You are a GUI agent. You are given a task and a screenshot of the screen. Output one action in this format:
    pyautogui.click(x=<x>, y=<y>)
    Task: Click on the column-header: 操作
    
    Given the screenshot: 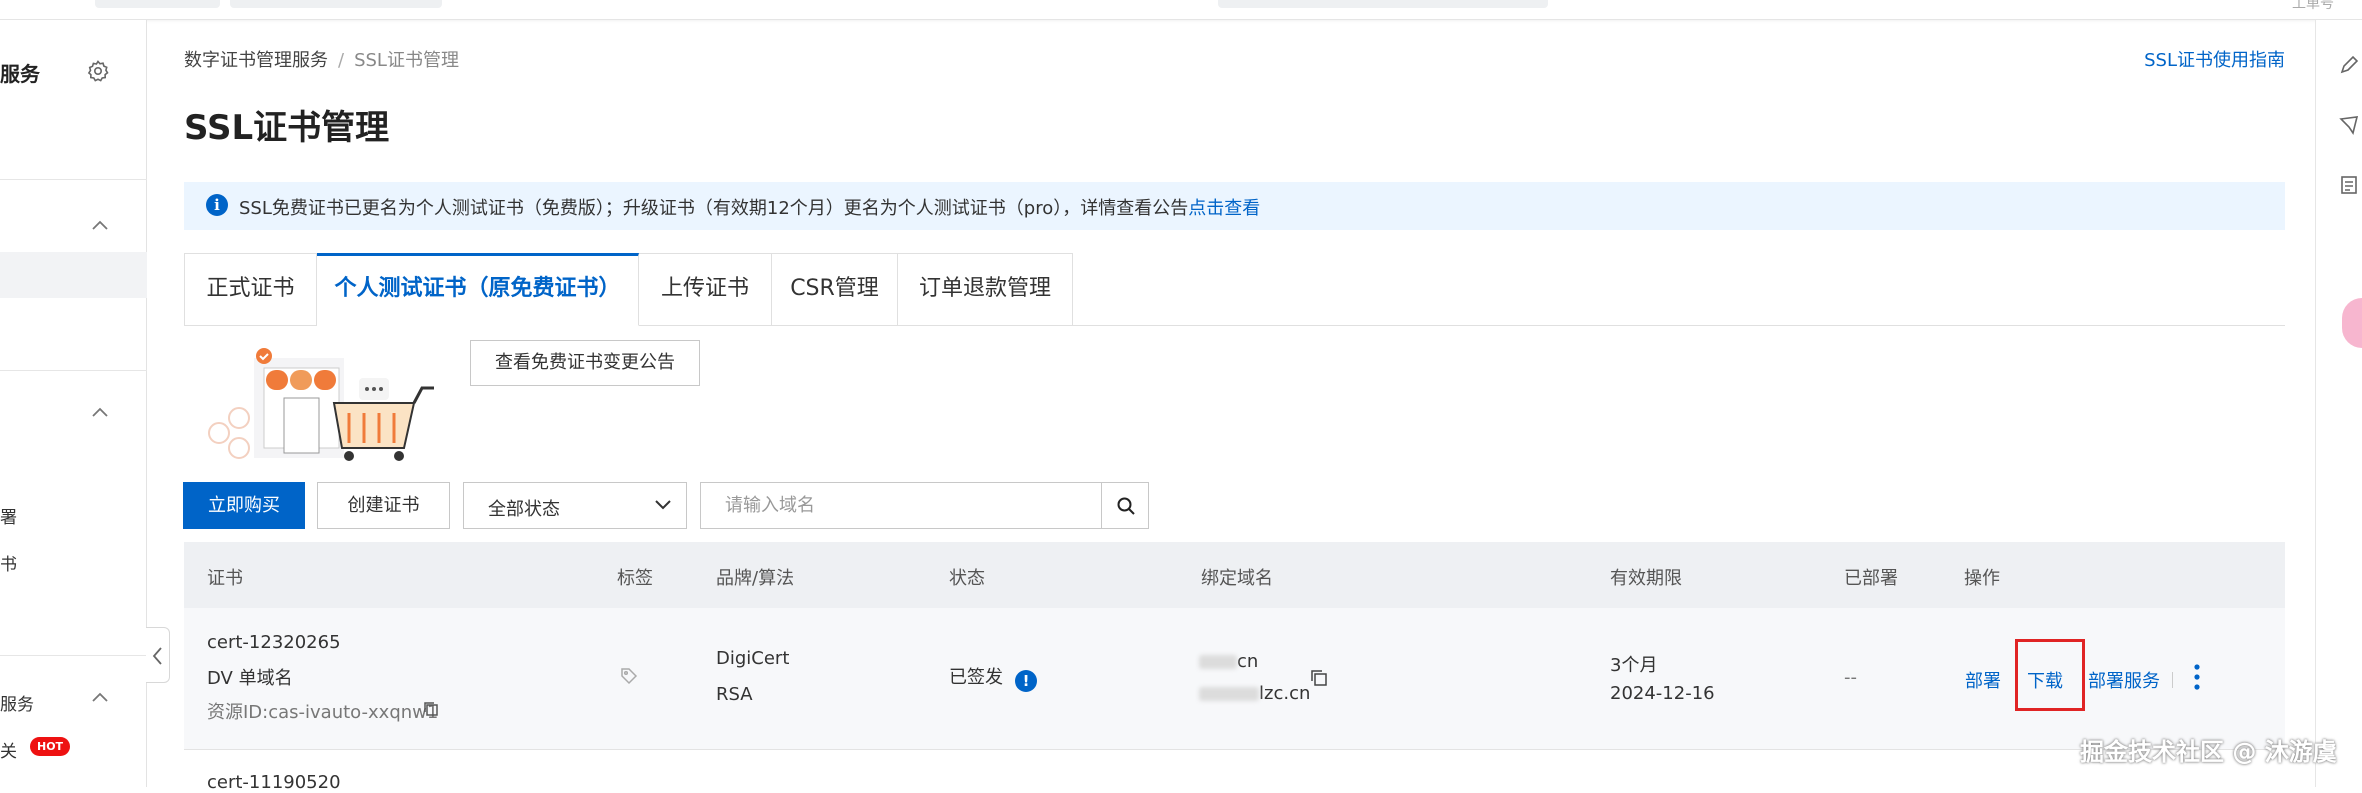 What is the action you would take?
    pyautogui.click(x=1982, y=578)
    